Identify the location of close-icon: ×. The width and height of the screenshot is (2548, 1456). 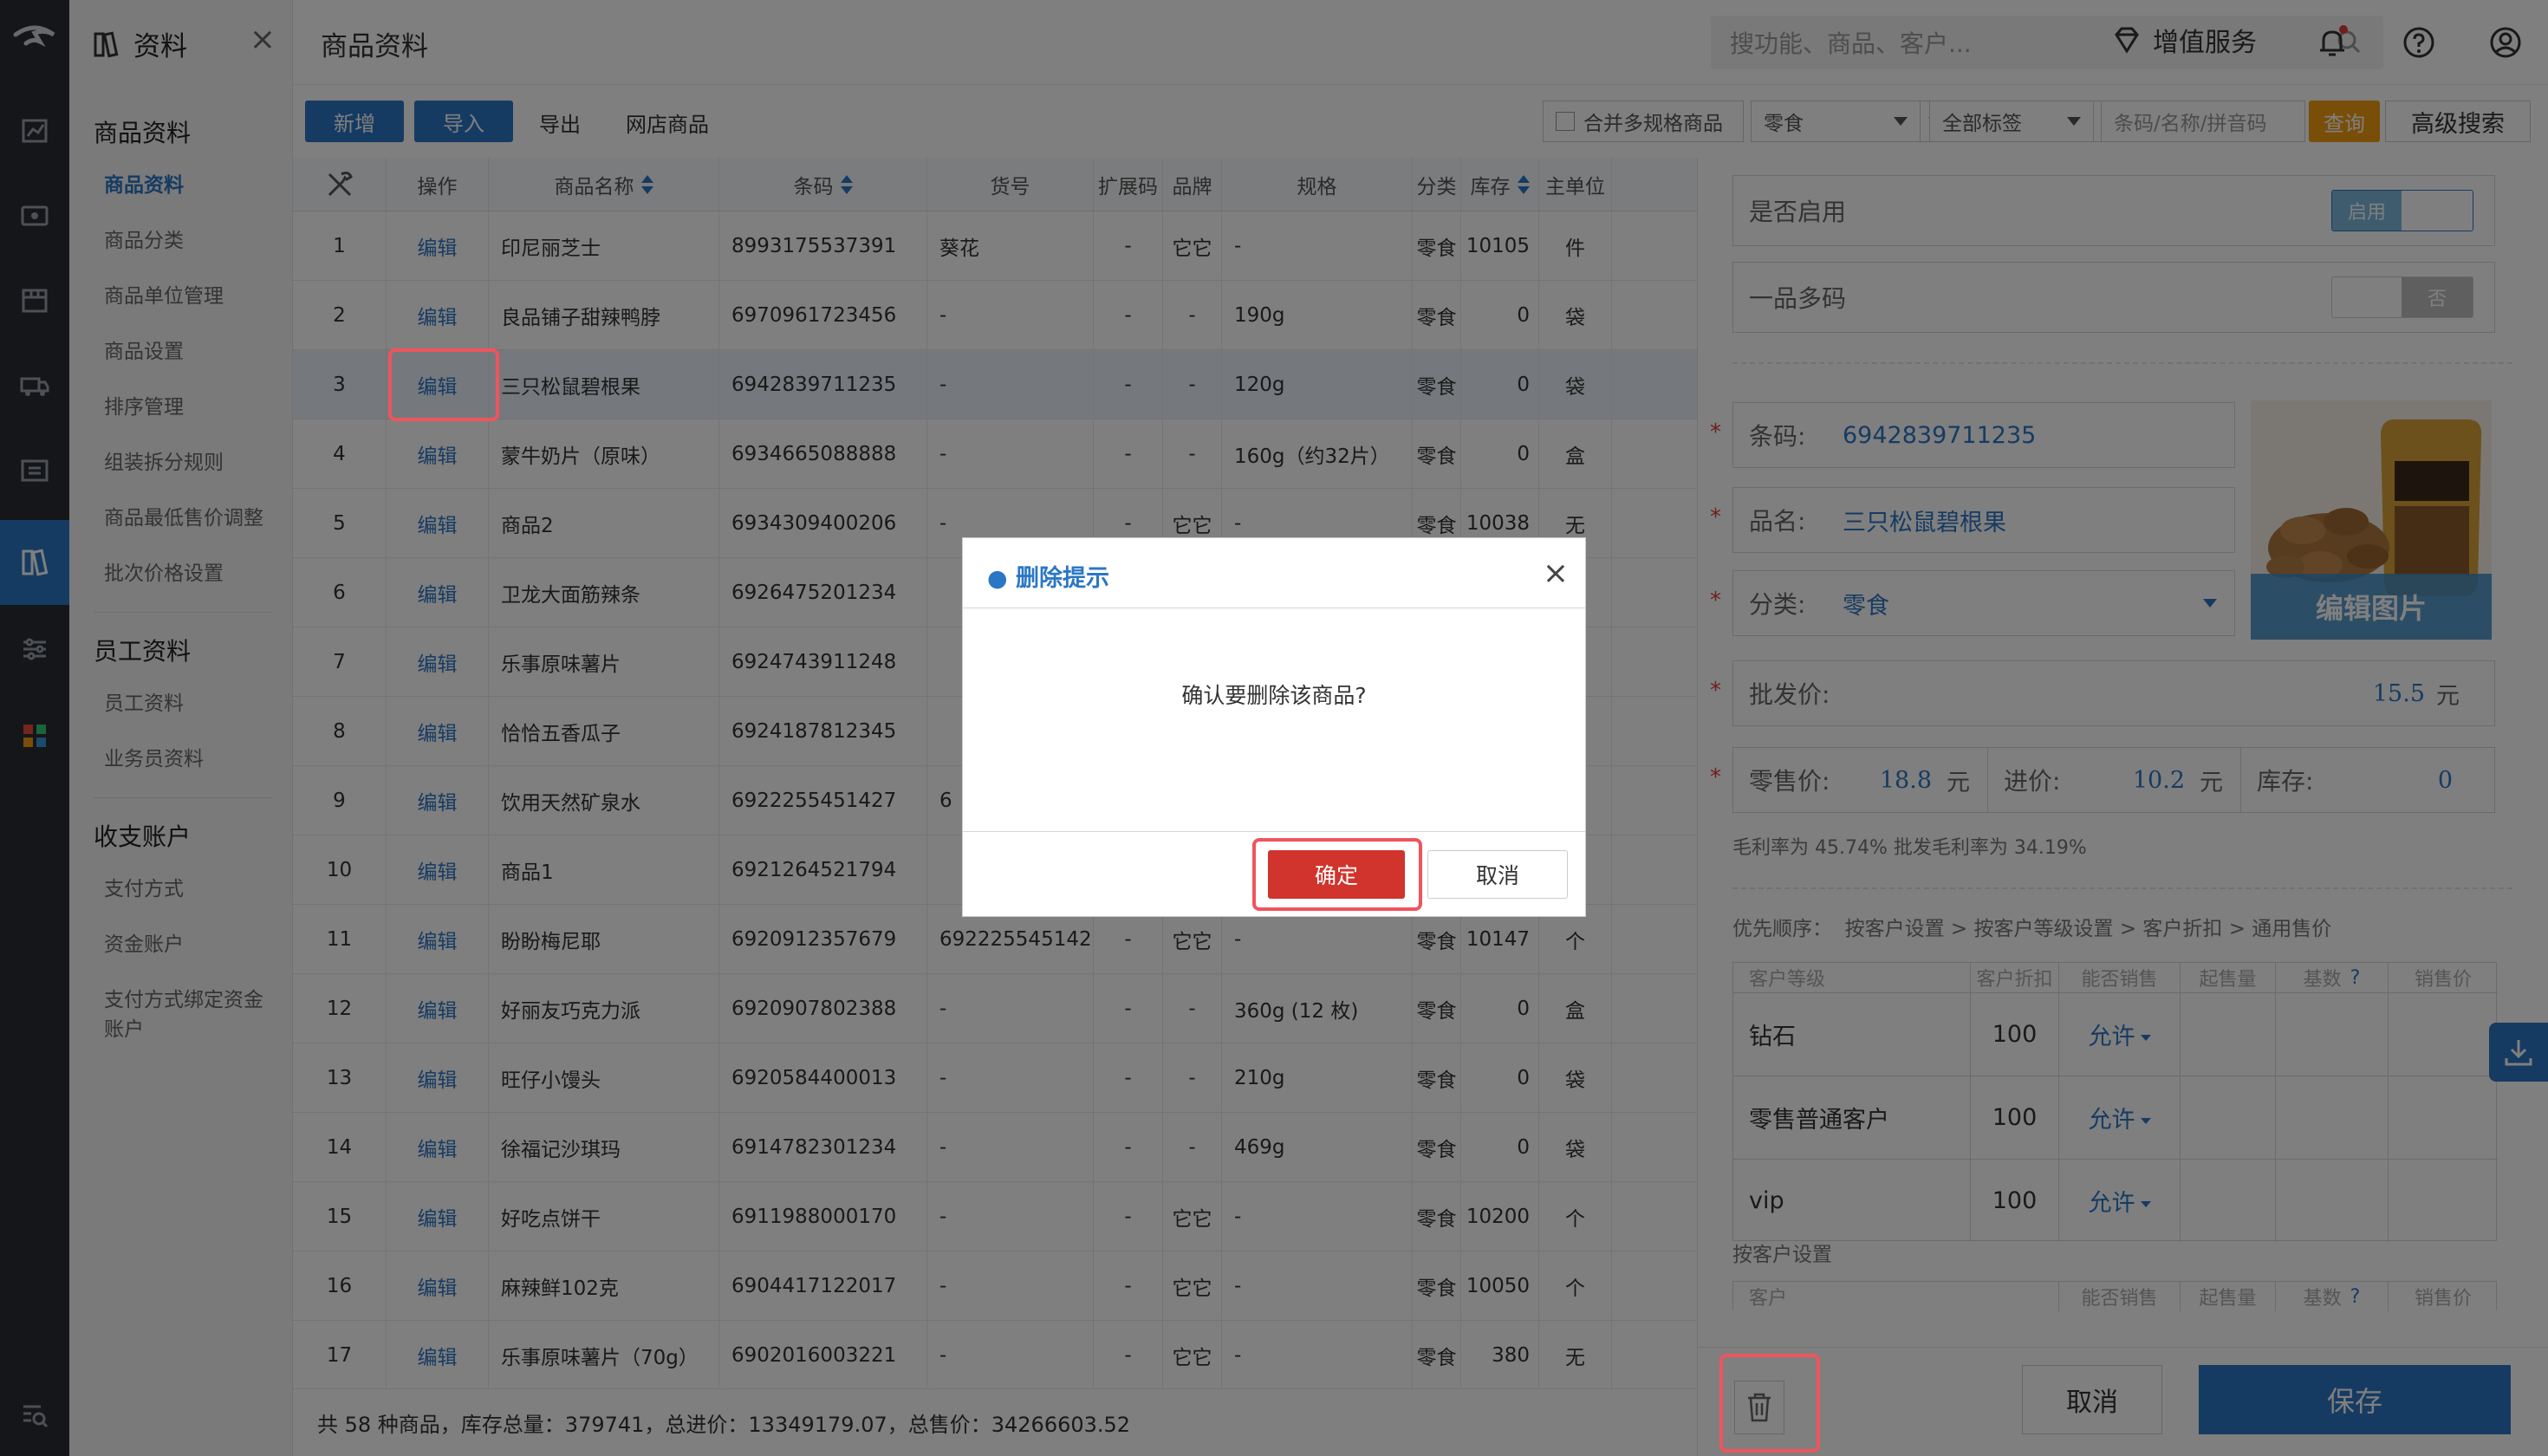
(1556, 573).